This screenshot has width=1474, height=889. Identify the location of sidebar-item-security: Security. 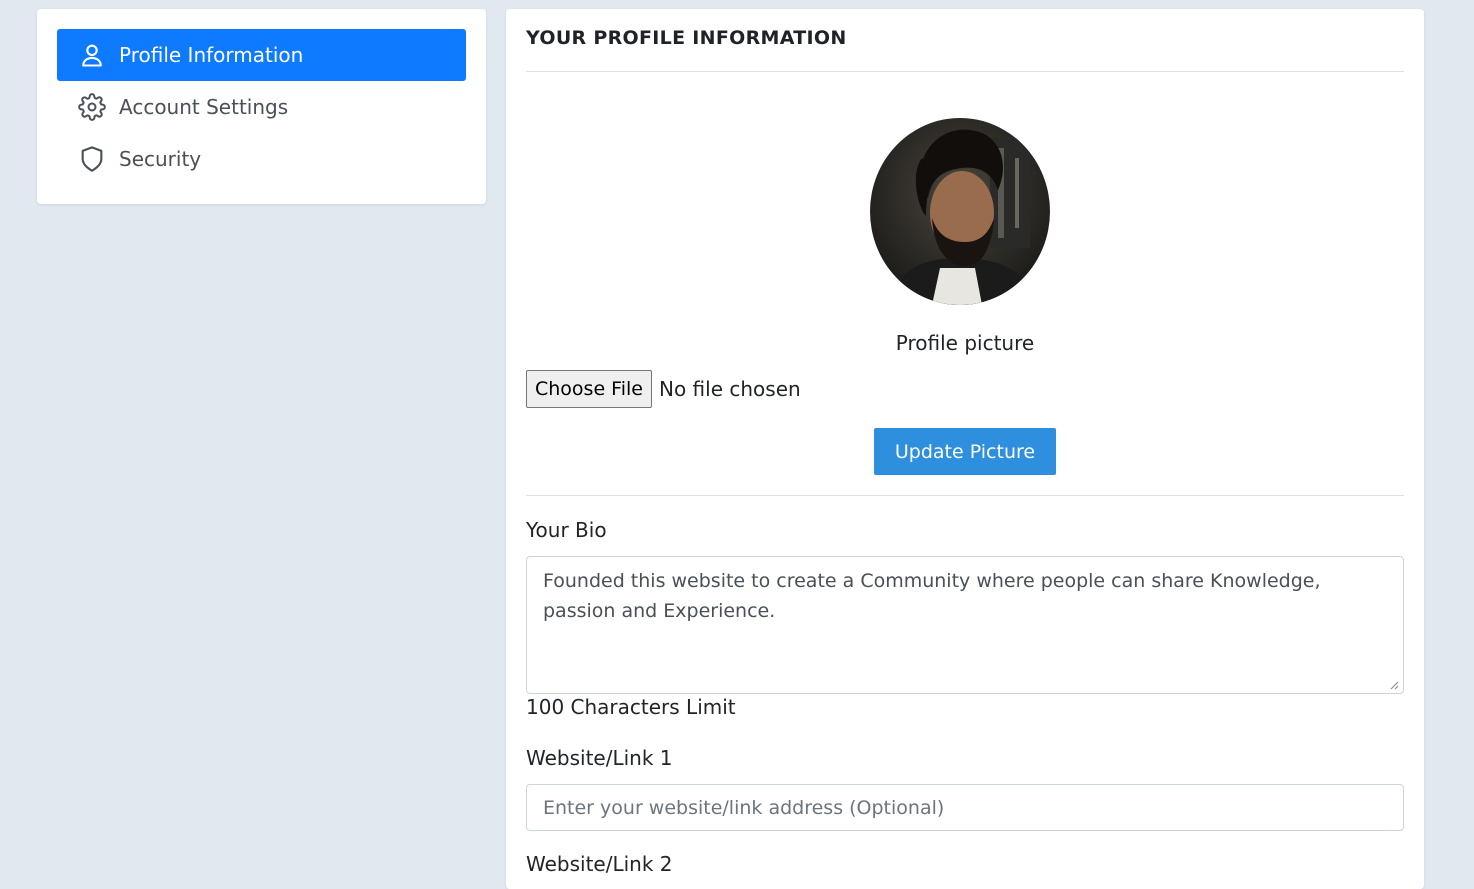
(261, 159).